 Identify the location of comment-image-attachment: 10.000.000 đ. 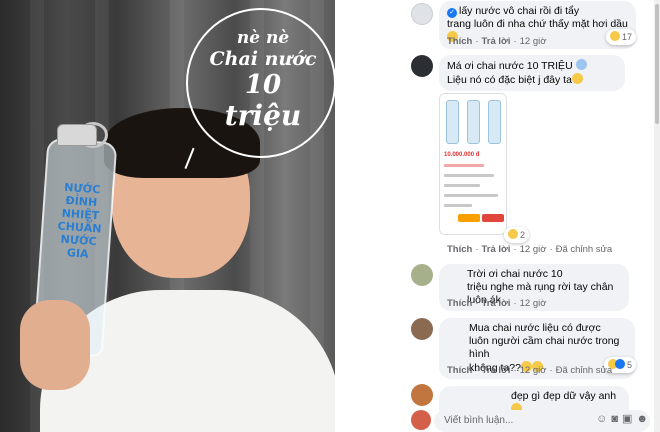
(473, 164).